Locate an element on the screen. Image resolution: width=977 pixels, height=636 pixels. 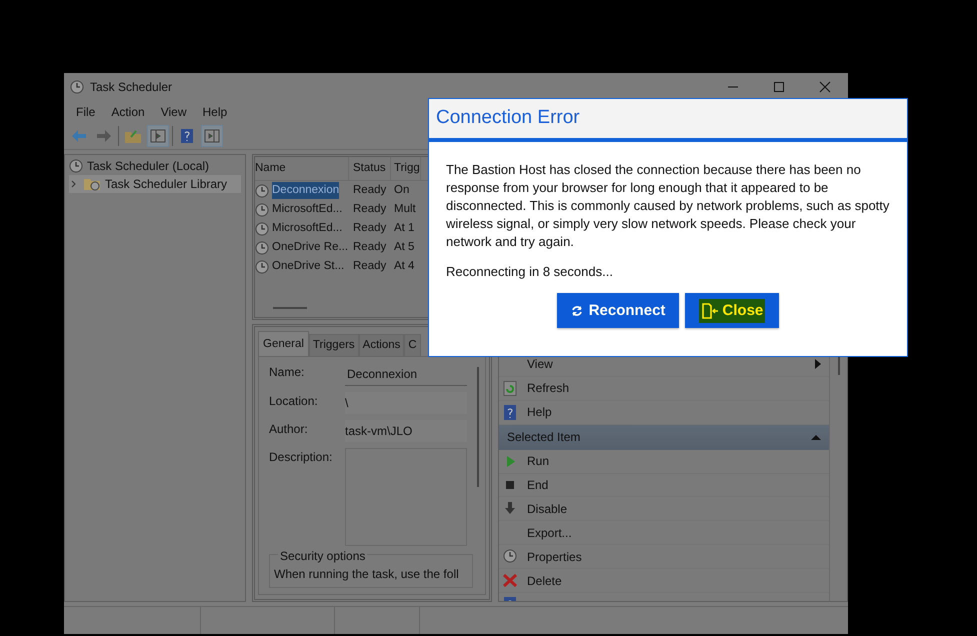
pane-command: Run is located at coordinates (664, 462).